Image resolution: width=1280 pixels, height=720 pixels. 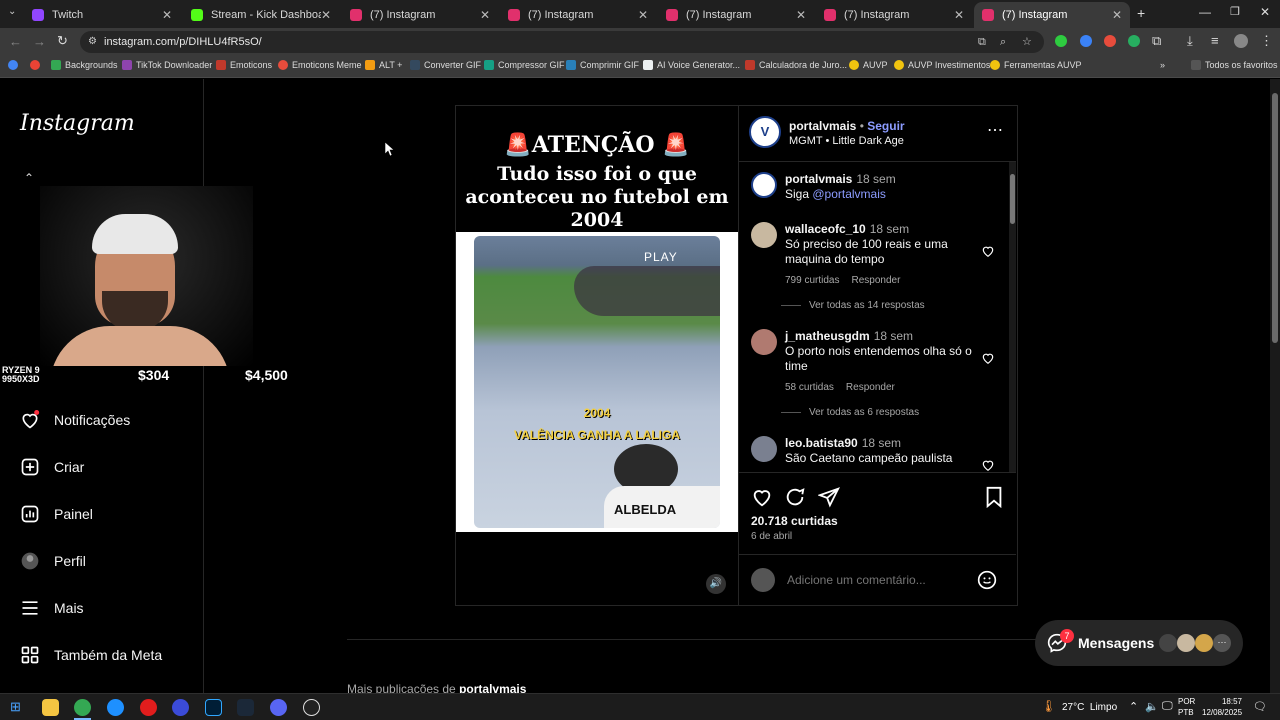 I want to click on chrome-icon, so click(x=82, y=707).